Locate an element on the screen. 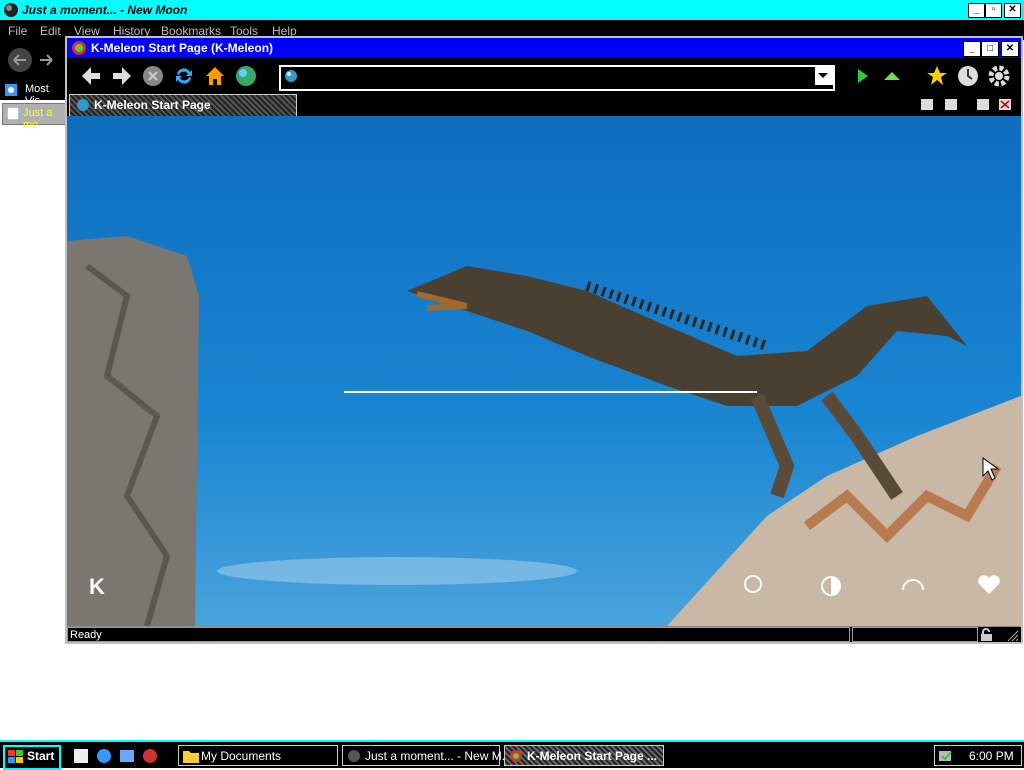 This screenshot has width=1024, height=770. back-forward-icon is located at coordinates (34, 60).